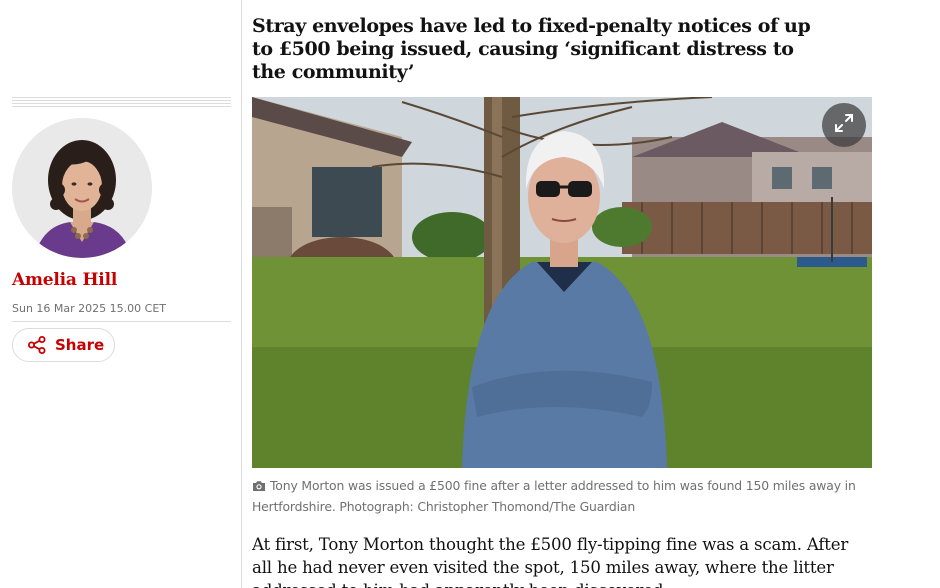 This screenshot has width=940, height=588. I want to click on author-name: Amelia Hill, so click(64, 280).